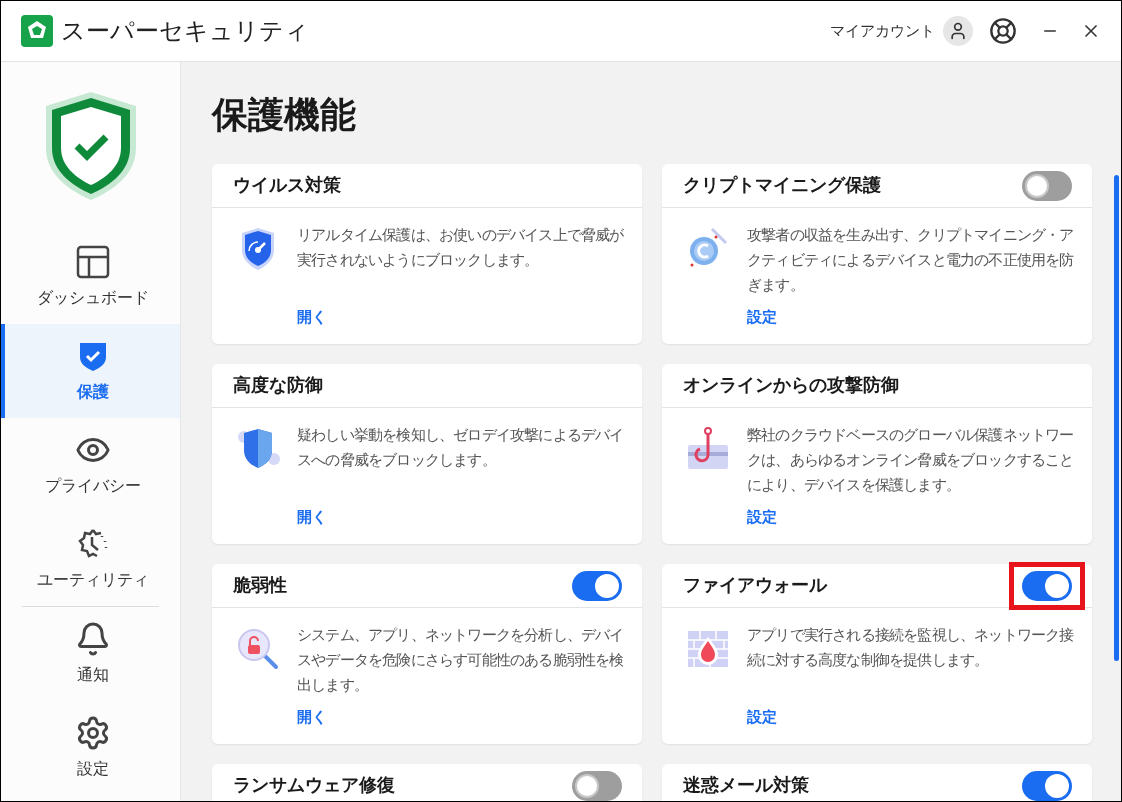 The image size is (1122, 802). I want to click on card-title: 高度な防御, so click(278, 385).